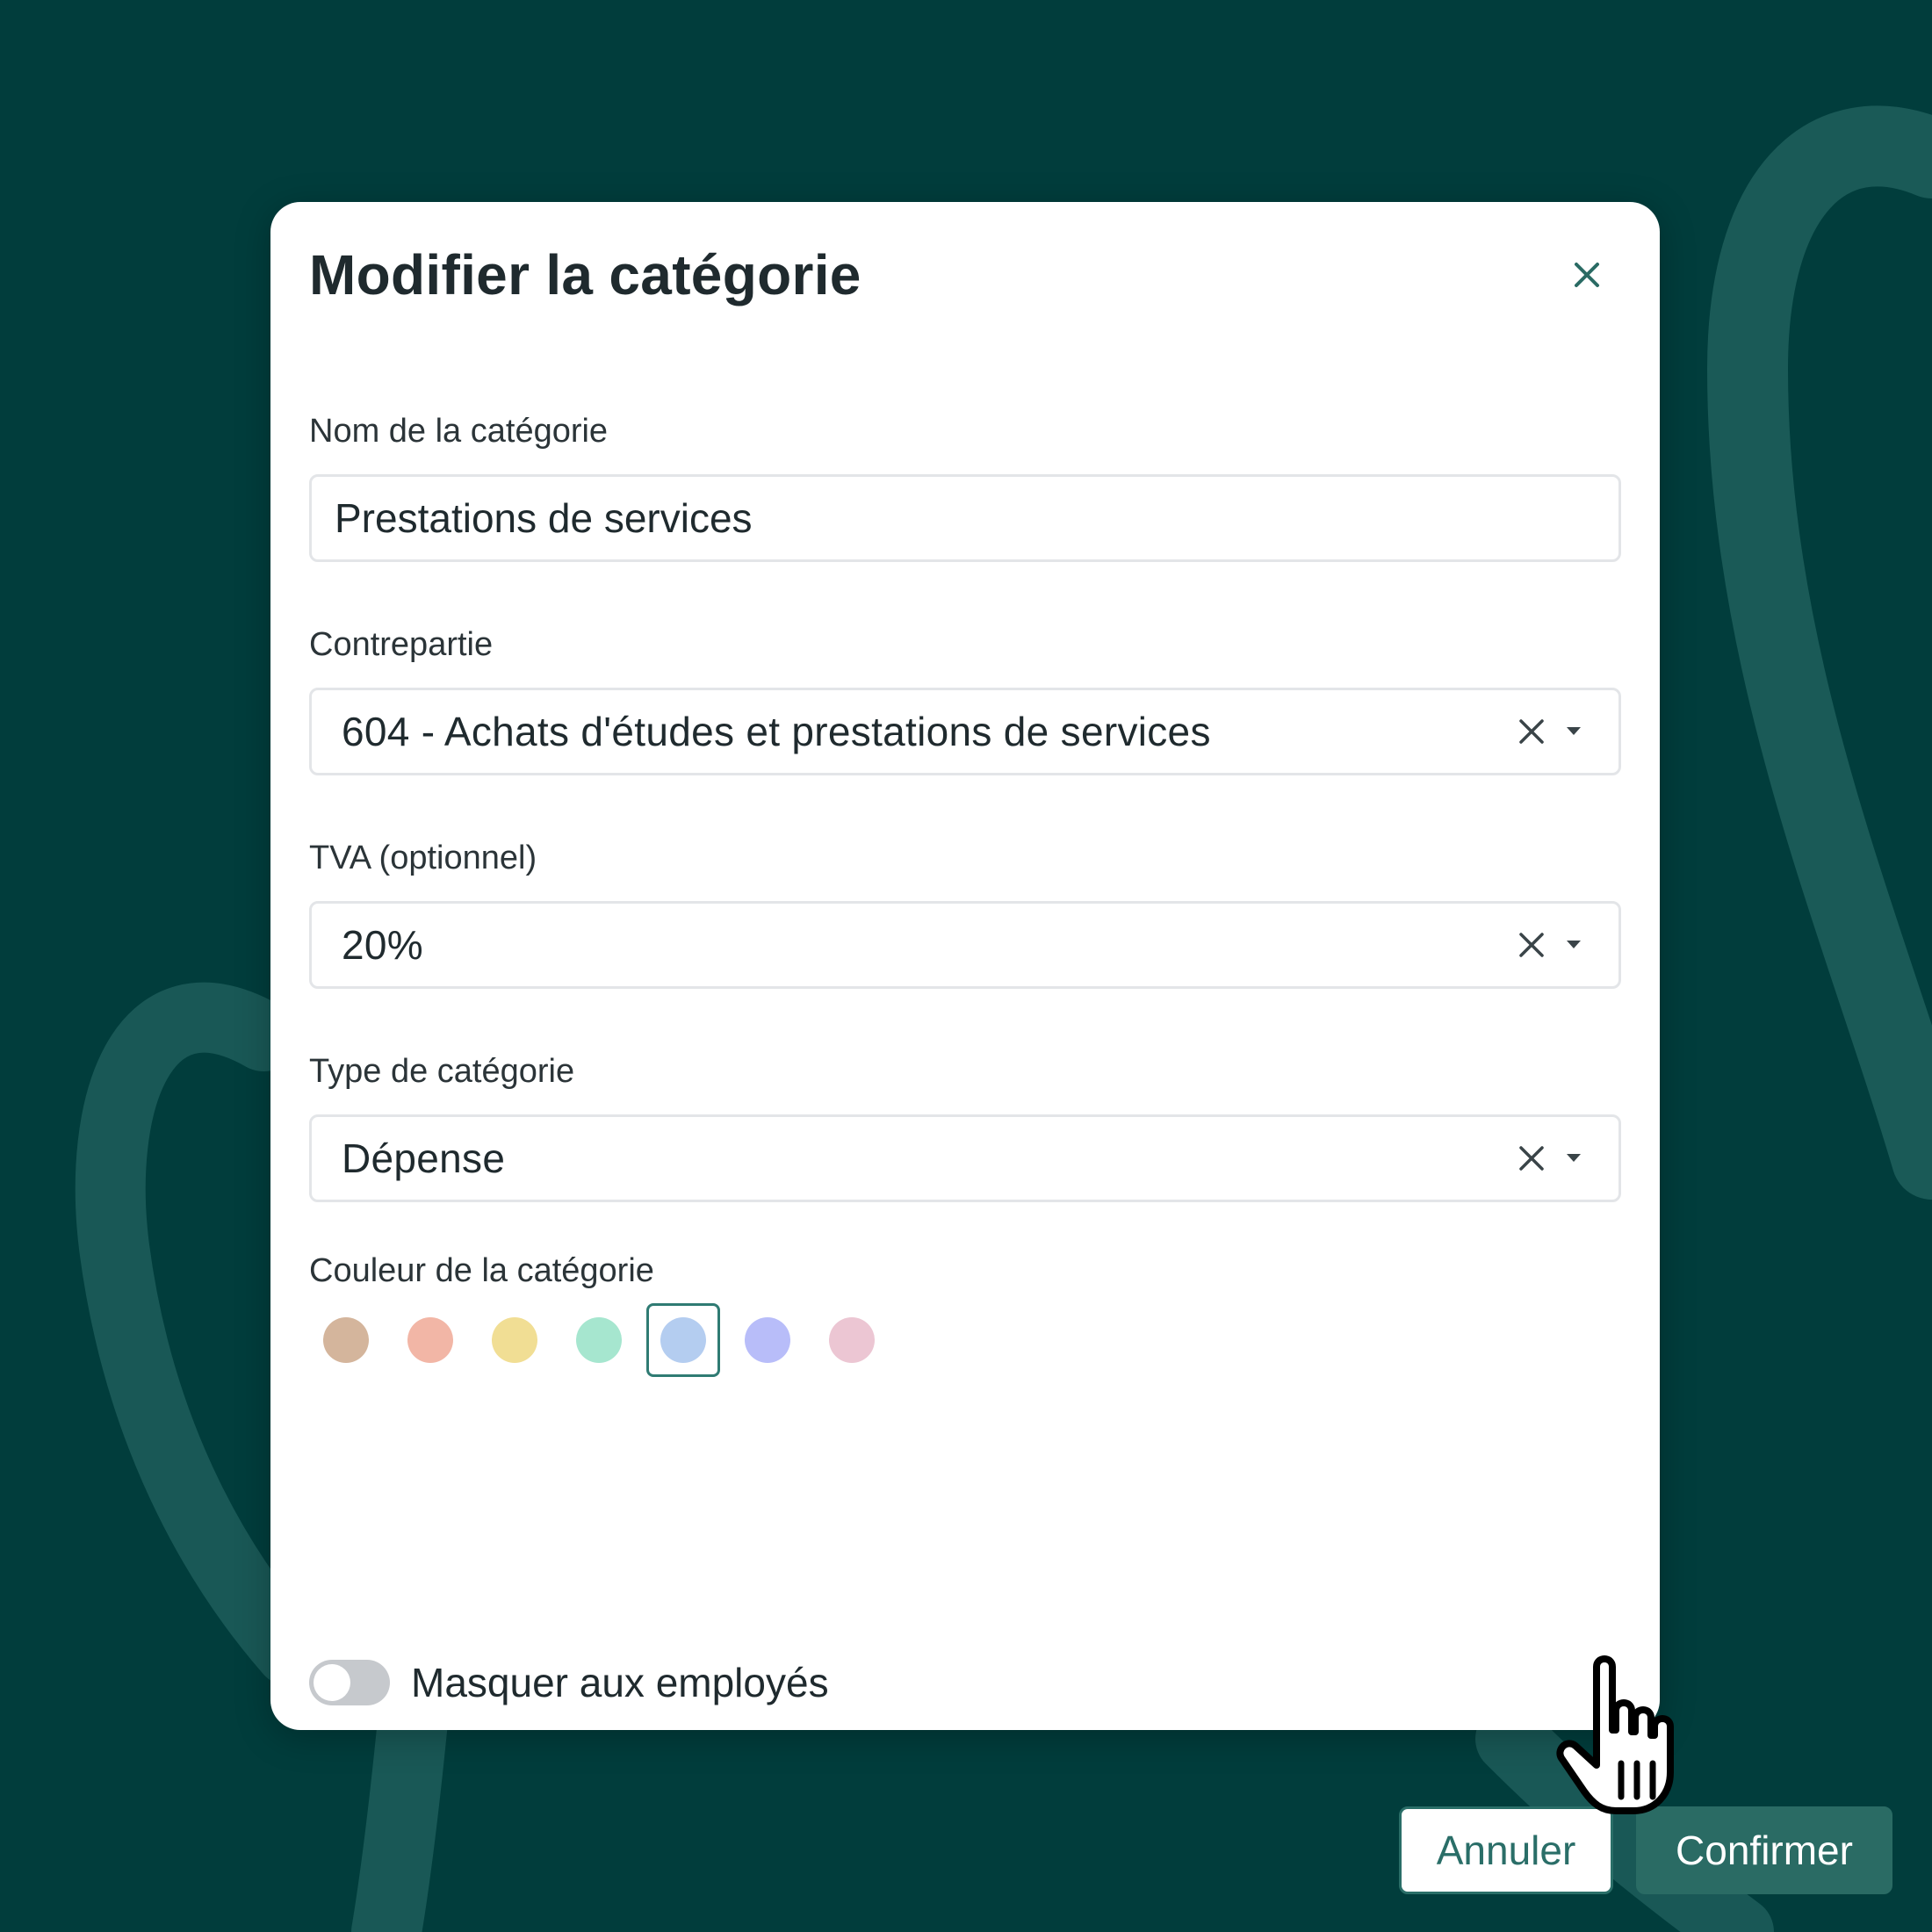 This screenshot has height=1932, width=1932. Describe the element at coordinates (585, 274) in the screenshot. I see `dialog-title: Modifier la catégorie` at that location.